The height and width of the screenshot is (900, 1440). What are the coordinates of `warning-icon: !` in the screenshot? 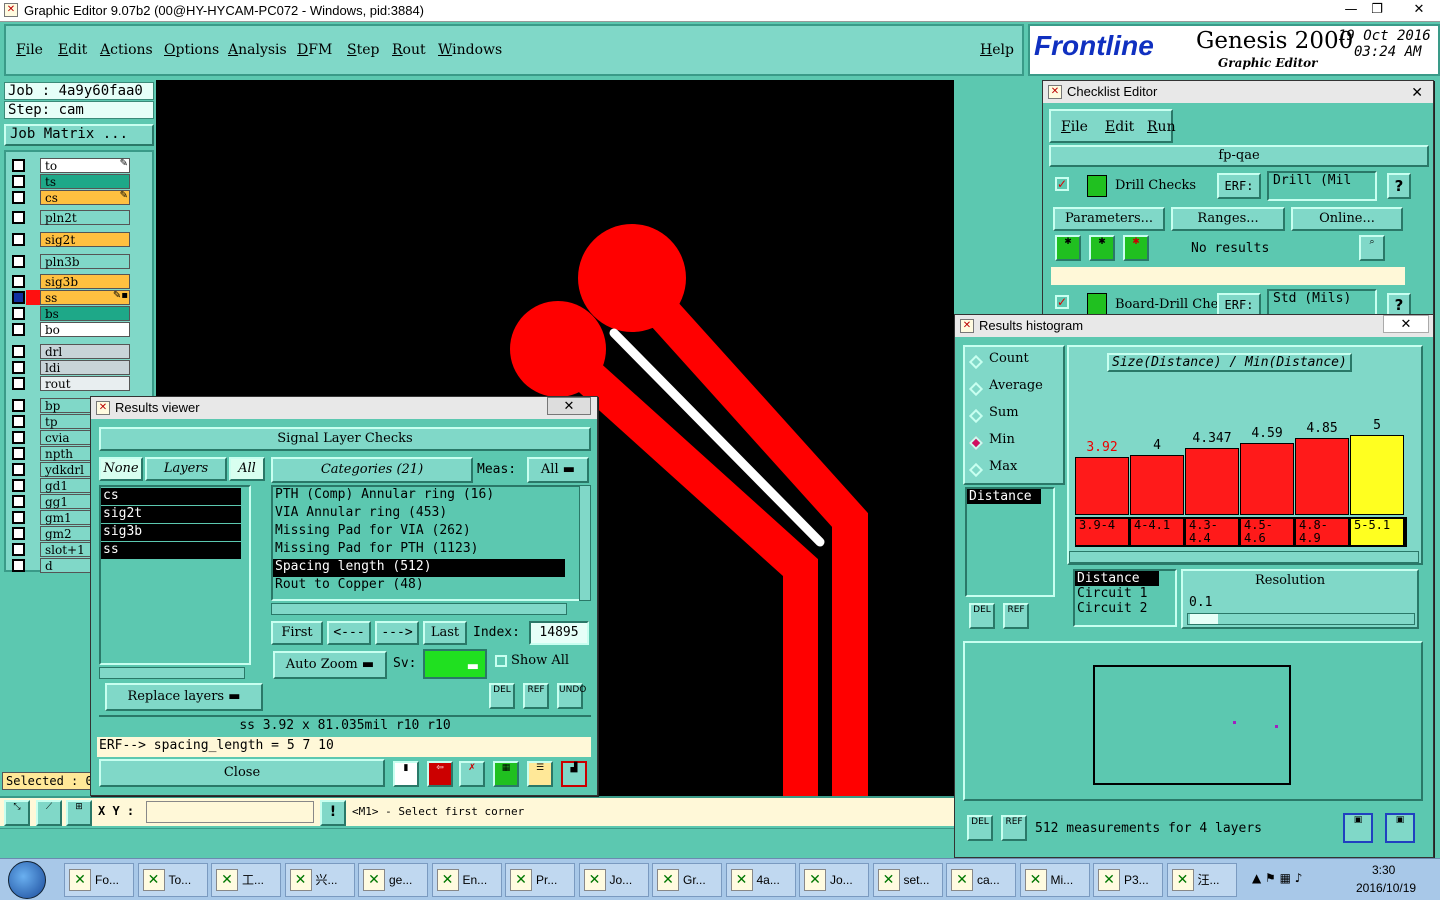 It's located at (333, 813).